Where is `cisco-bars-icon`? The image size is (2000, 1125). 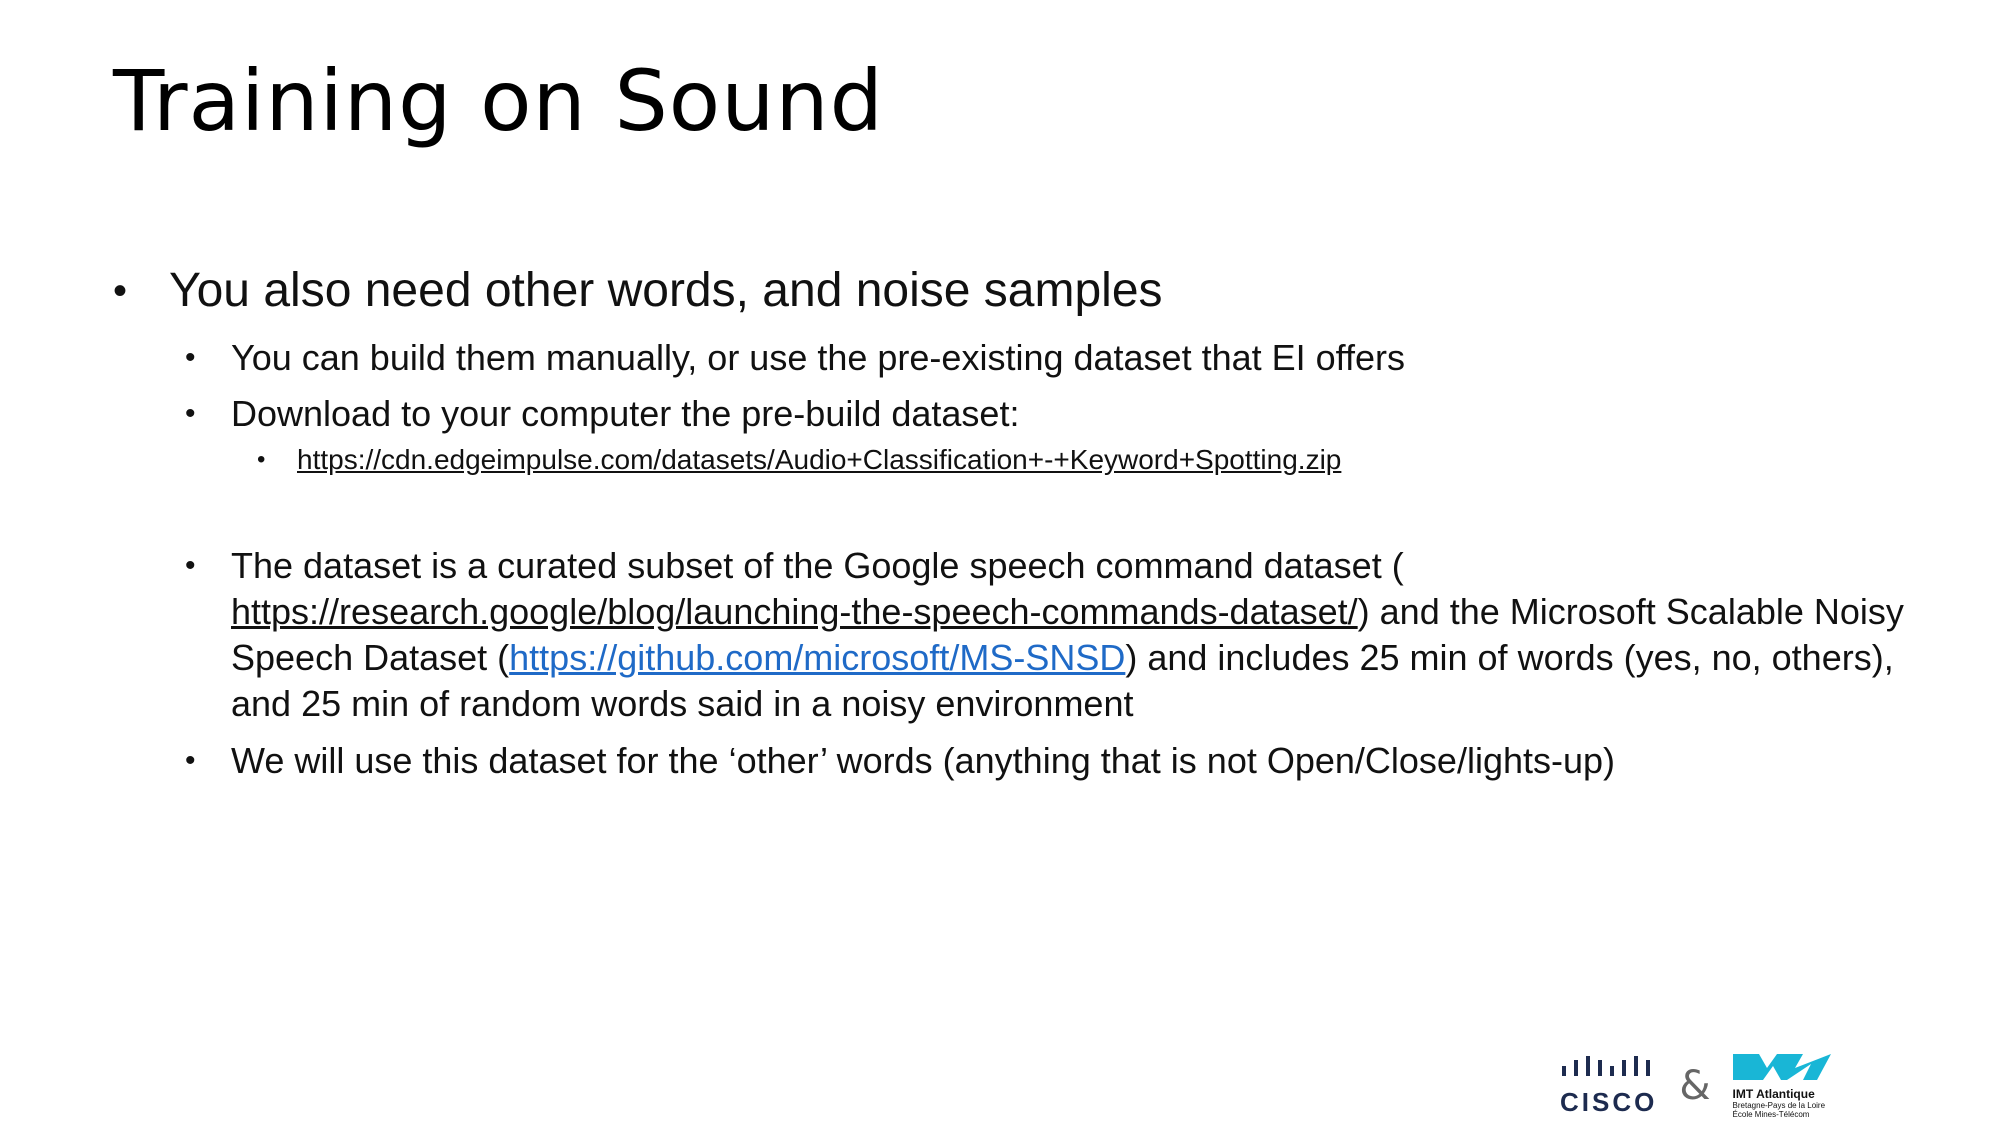
cisco-bars-icon is located at coordinates (1606, 1065).